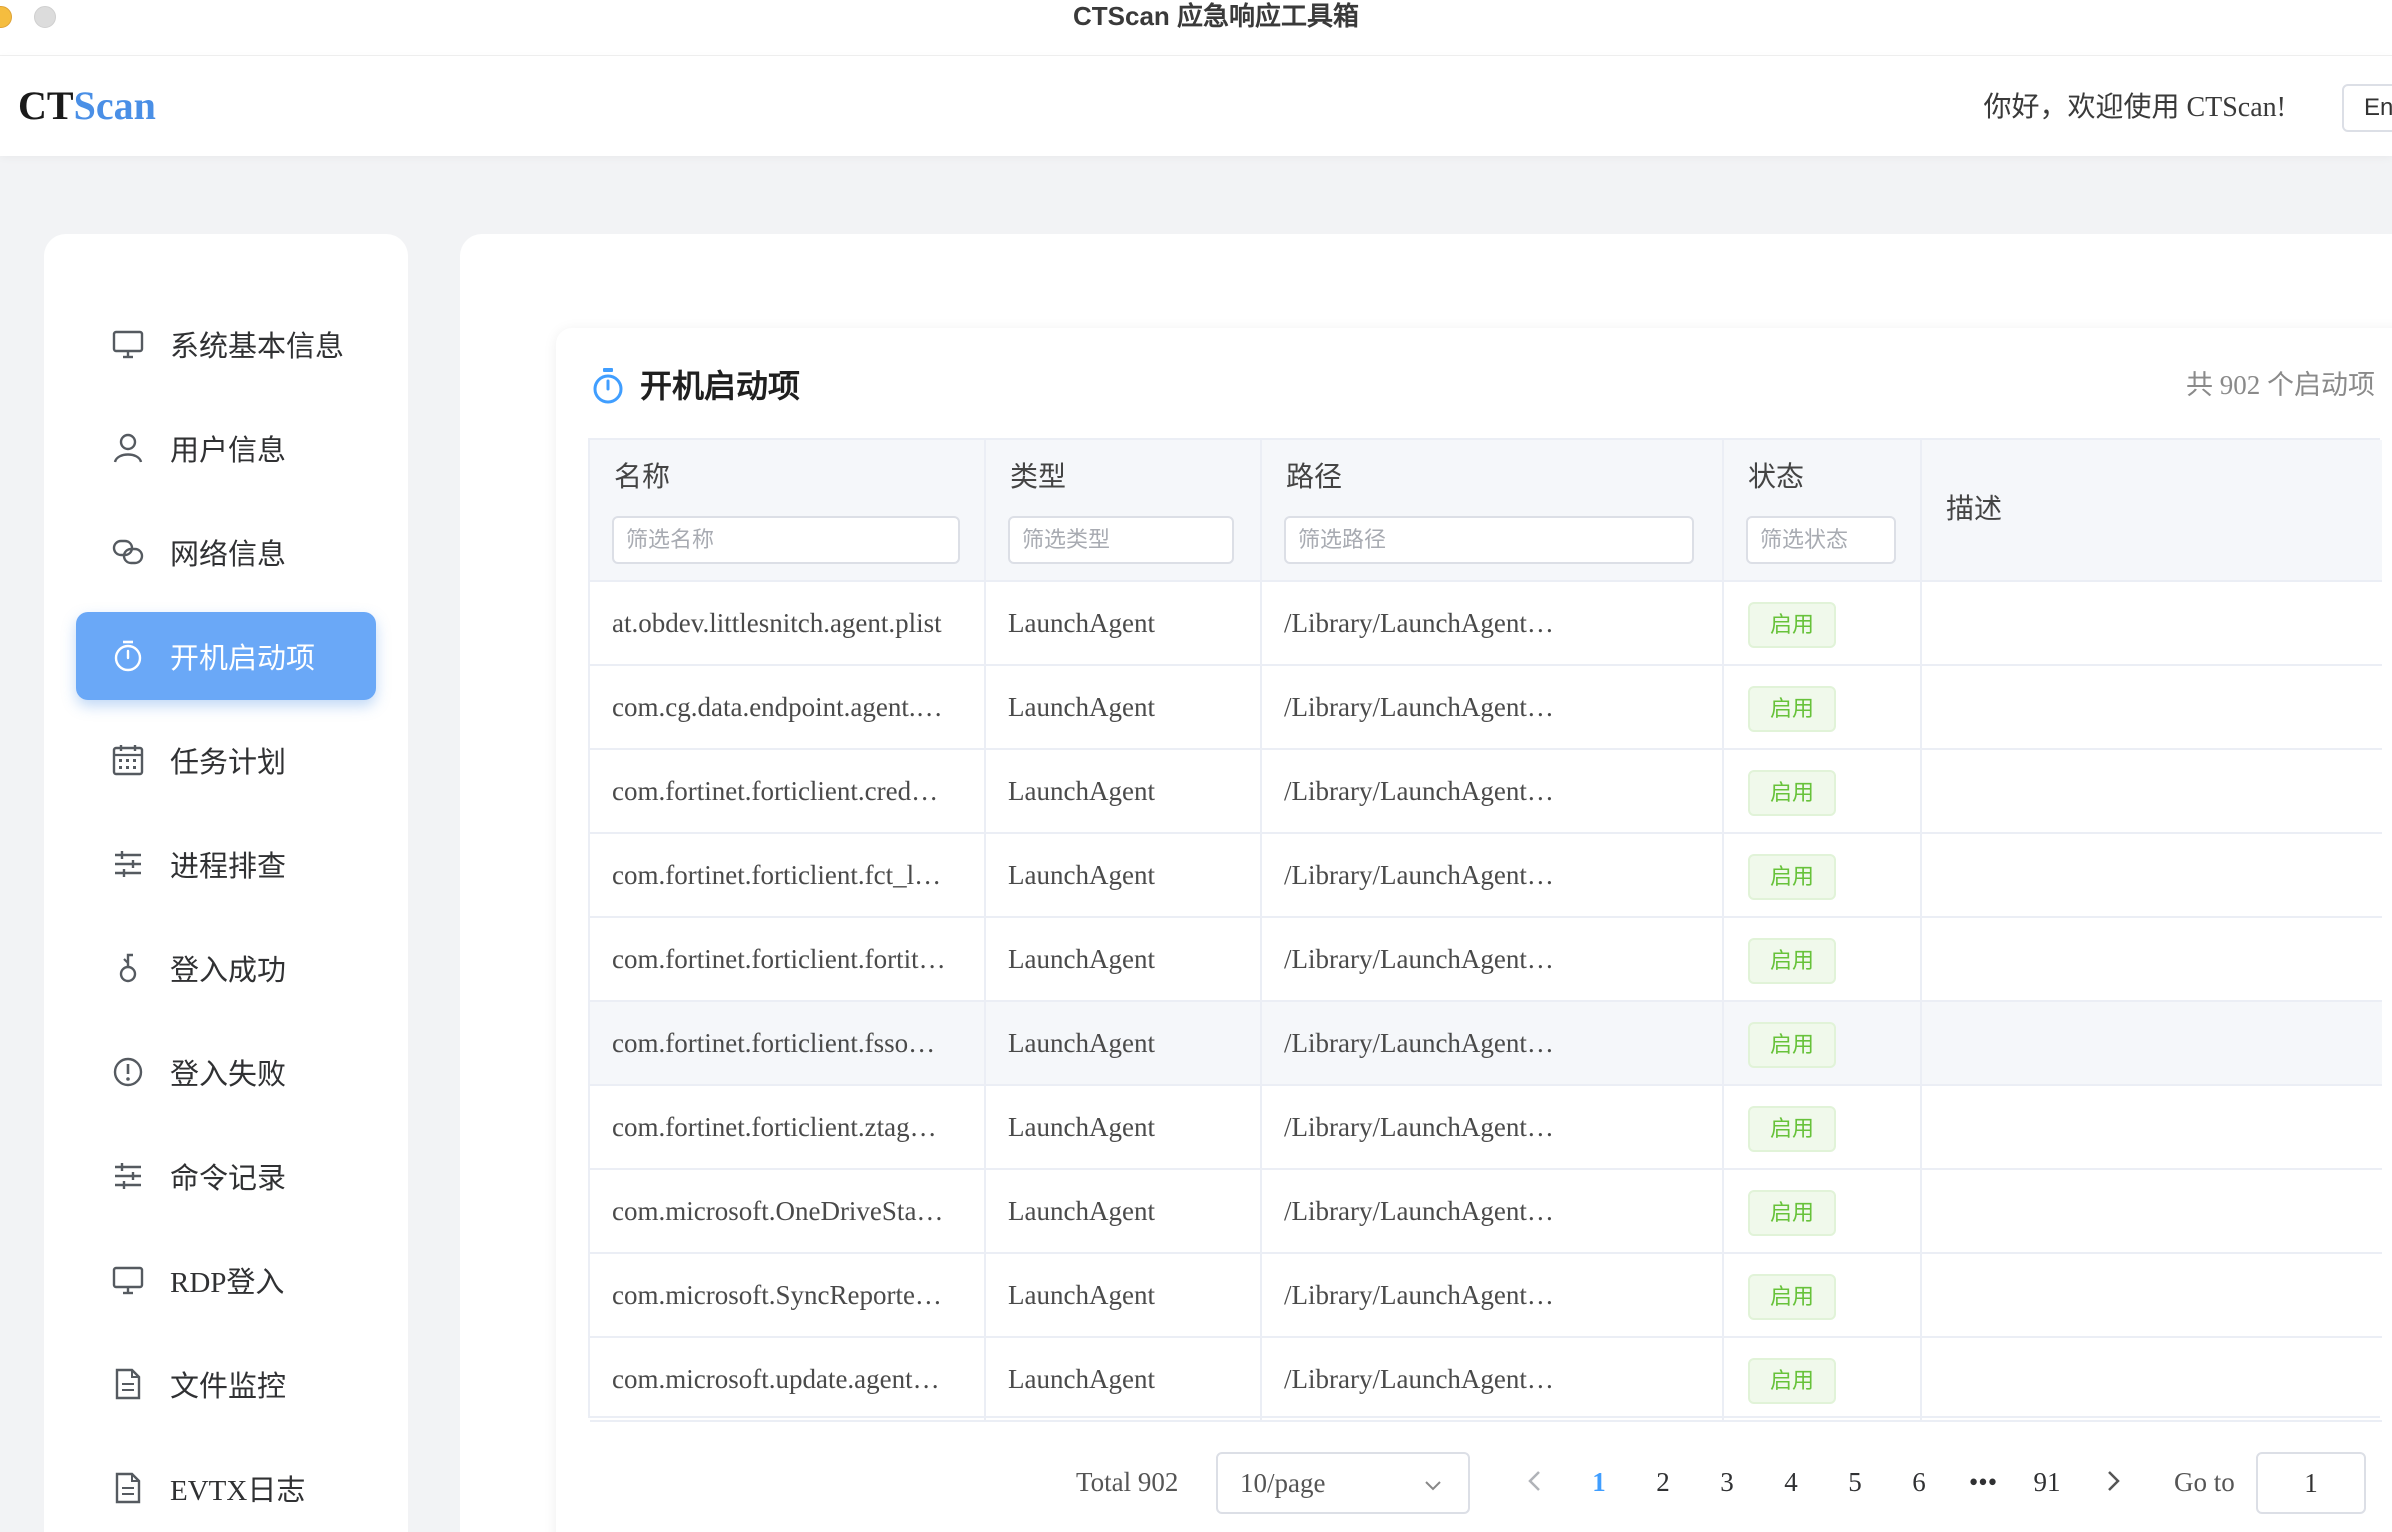 The image size is (2392, 1532). What do you see at coordinates (1489, 540) in the screenshot?
I see `filter-path-input` at bounding box center [1489, 540].